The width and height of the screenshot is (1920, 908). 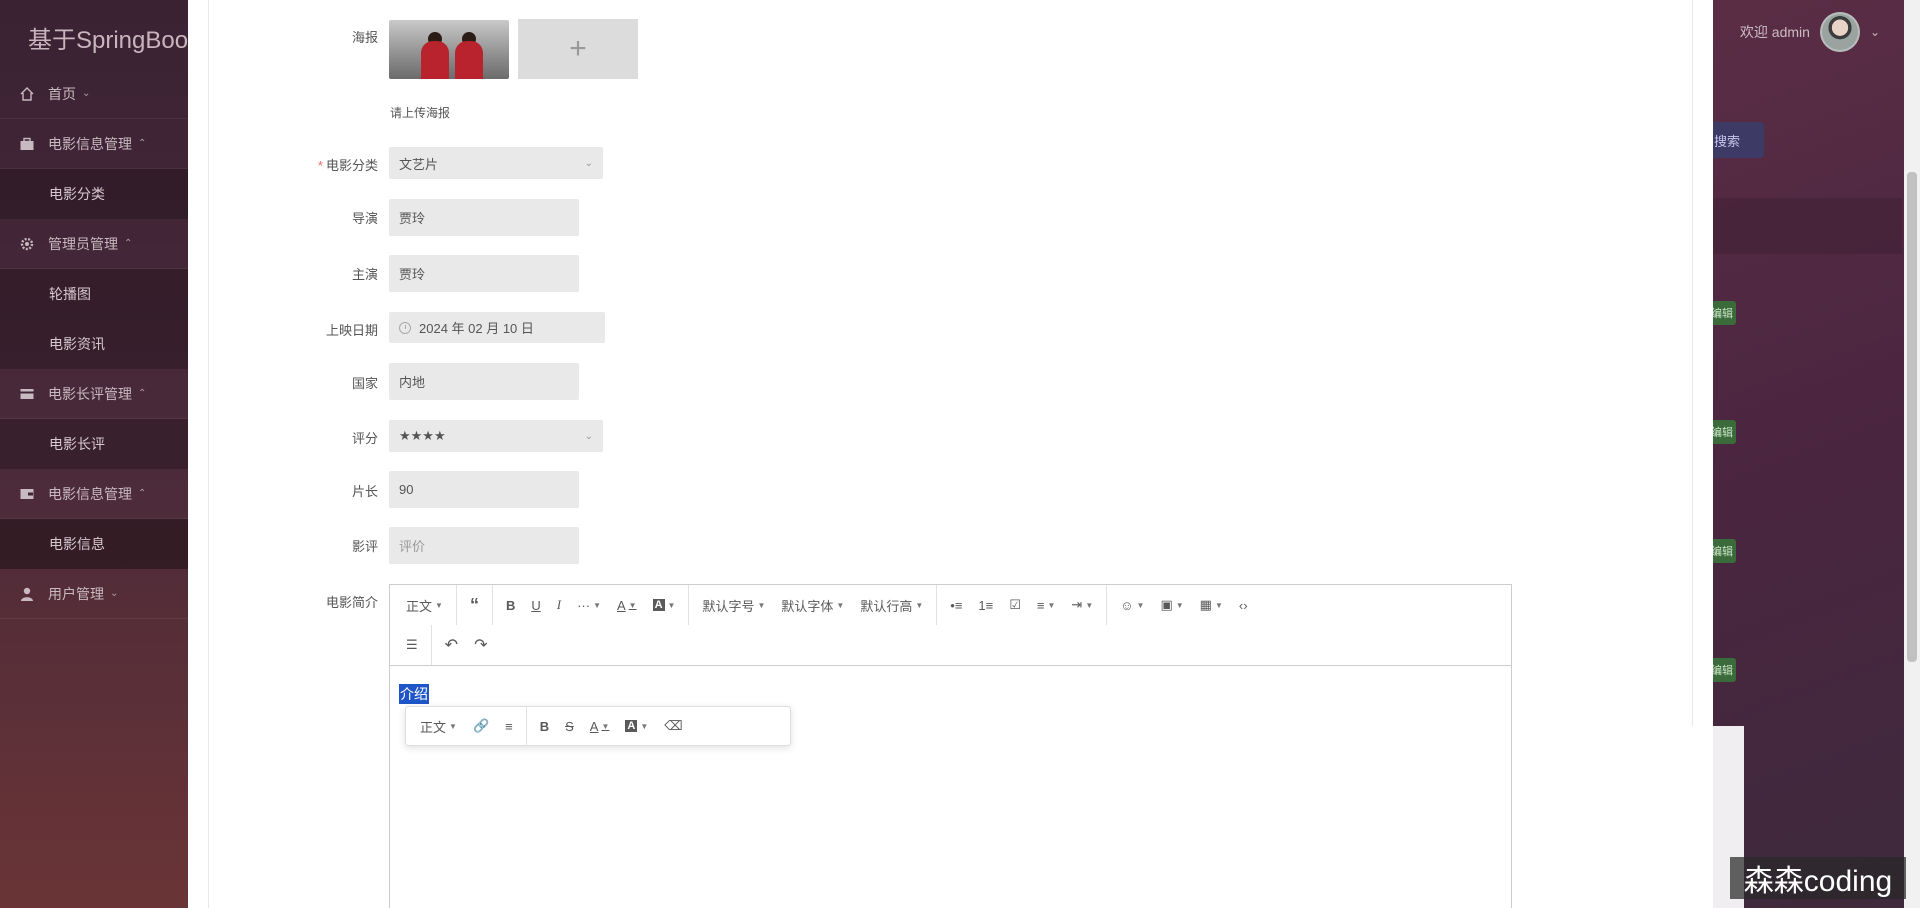 What do you see at coordinates (589, 605) in the screenshot?
I see `more-icon: ··· ▼` at bounding box center [589, 605].